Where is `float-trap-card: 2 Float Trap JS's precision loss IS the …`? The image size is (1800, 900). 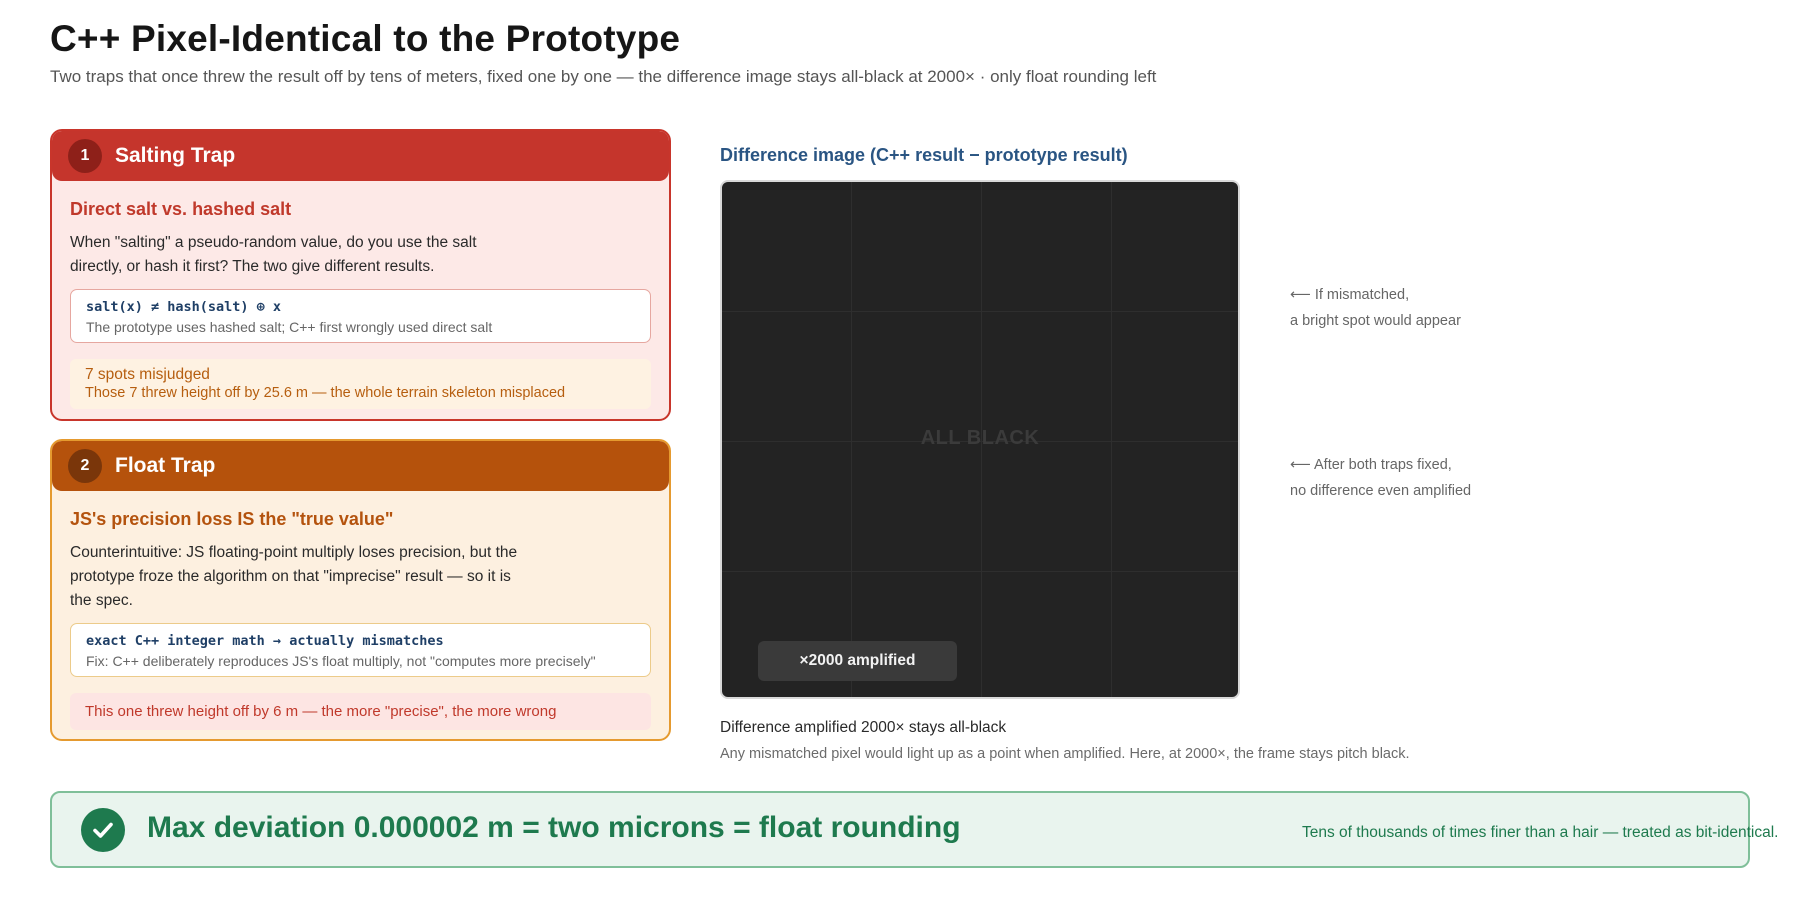
float-trap-card: 2 Float Trap JS's precision loss IS the … is located at coordinates (360, 590).